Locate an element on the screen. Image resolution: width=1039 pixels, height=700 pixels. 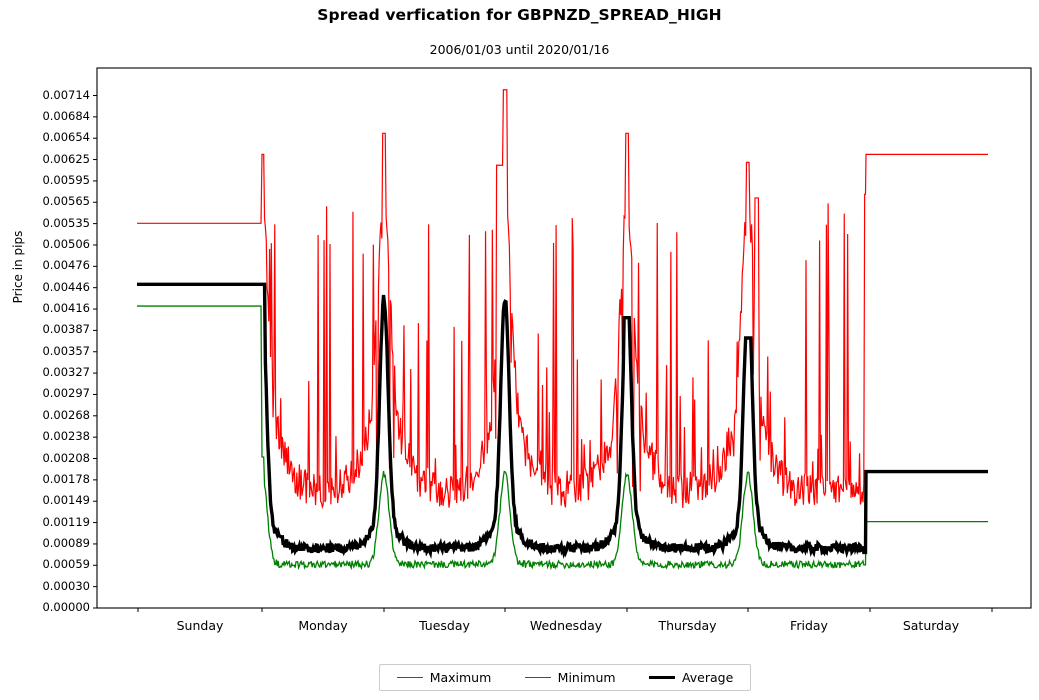
legend-label-maximum: Maximum is located at coordinates (460, 677).